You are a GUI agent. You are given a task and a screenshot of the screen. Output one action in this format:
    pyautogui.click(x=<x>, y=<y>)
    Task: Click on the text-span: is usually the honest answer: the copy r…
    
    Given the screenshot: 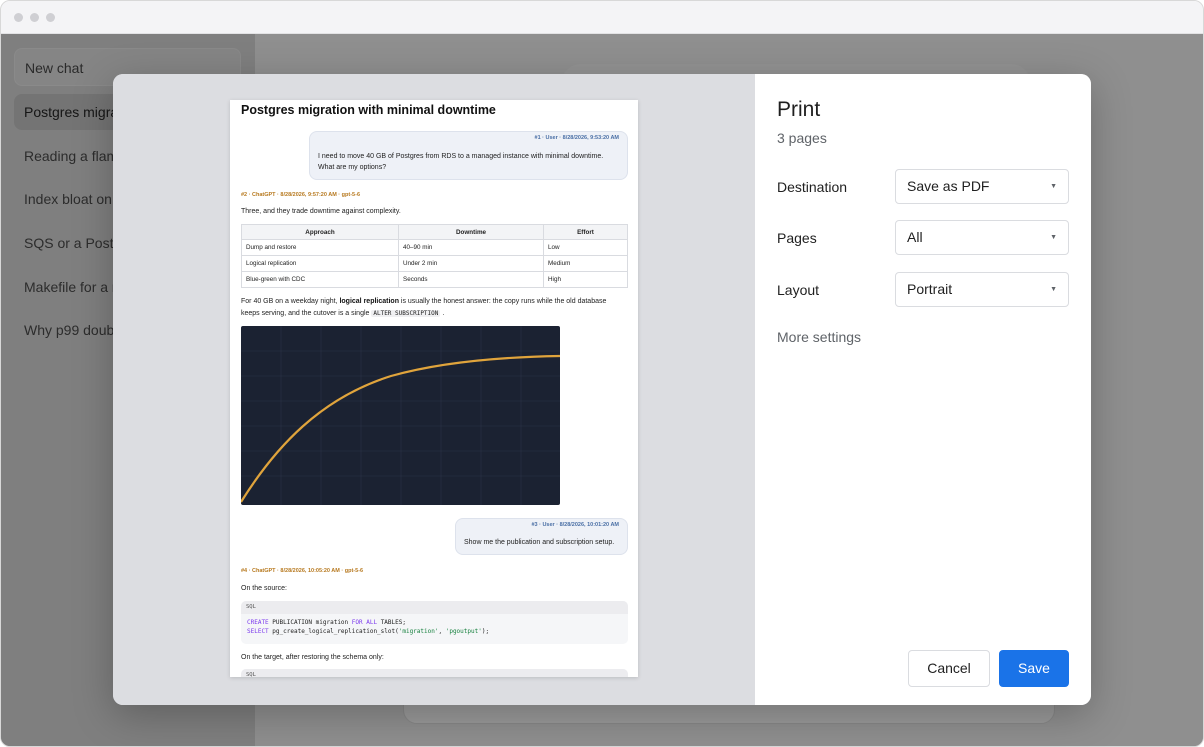 What is the action you would take?
    pyautogui.click(x=502, y=301)
    